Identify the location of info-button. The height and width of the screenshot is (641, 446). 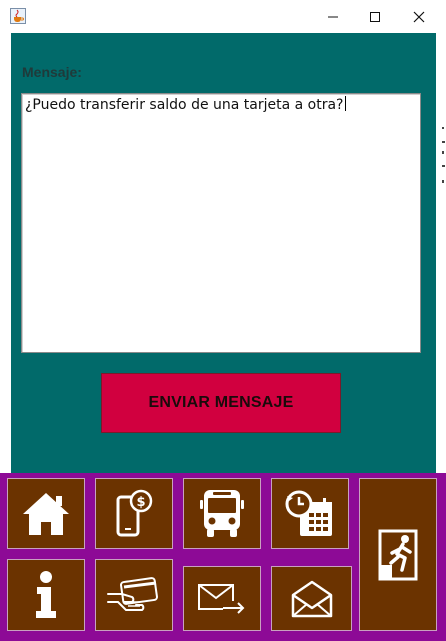
(46, 595).